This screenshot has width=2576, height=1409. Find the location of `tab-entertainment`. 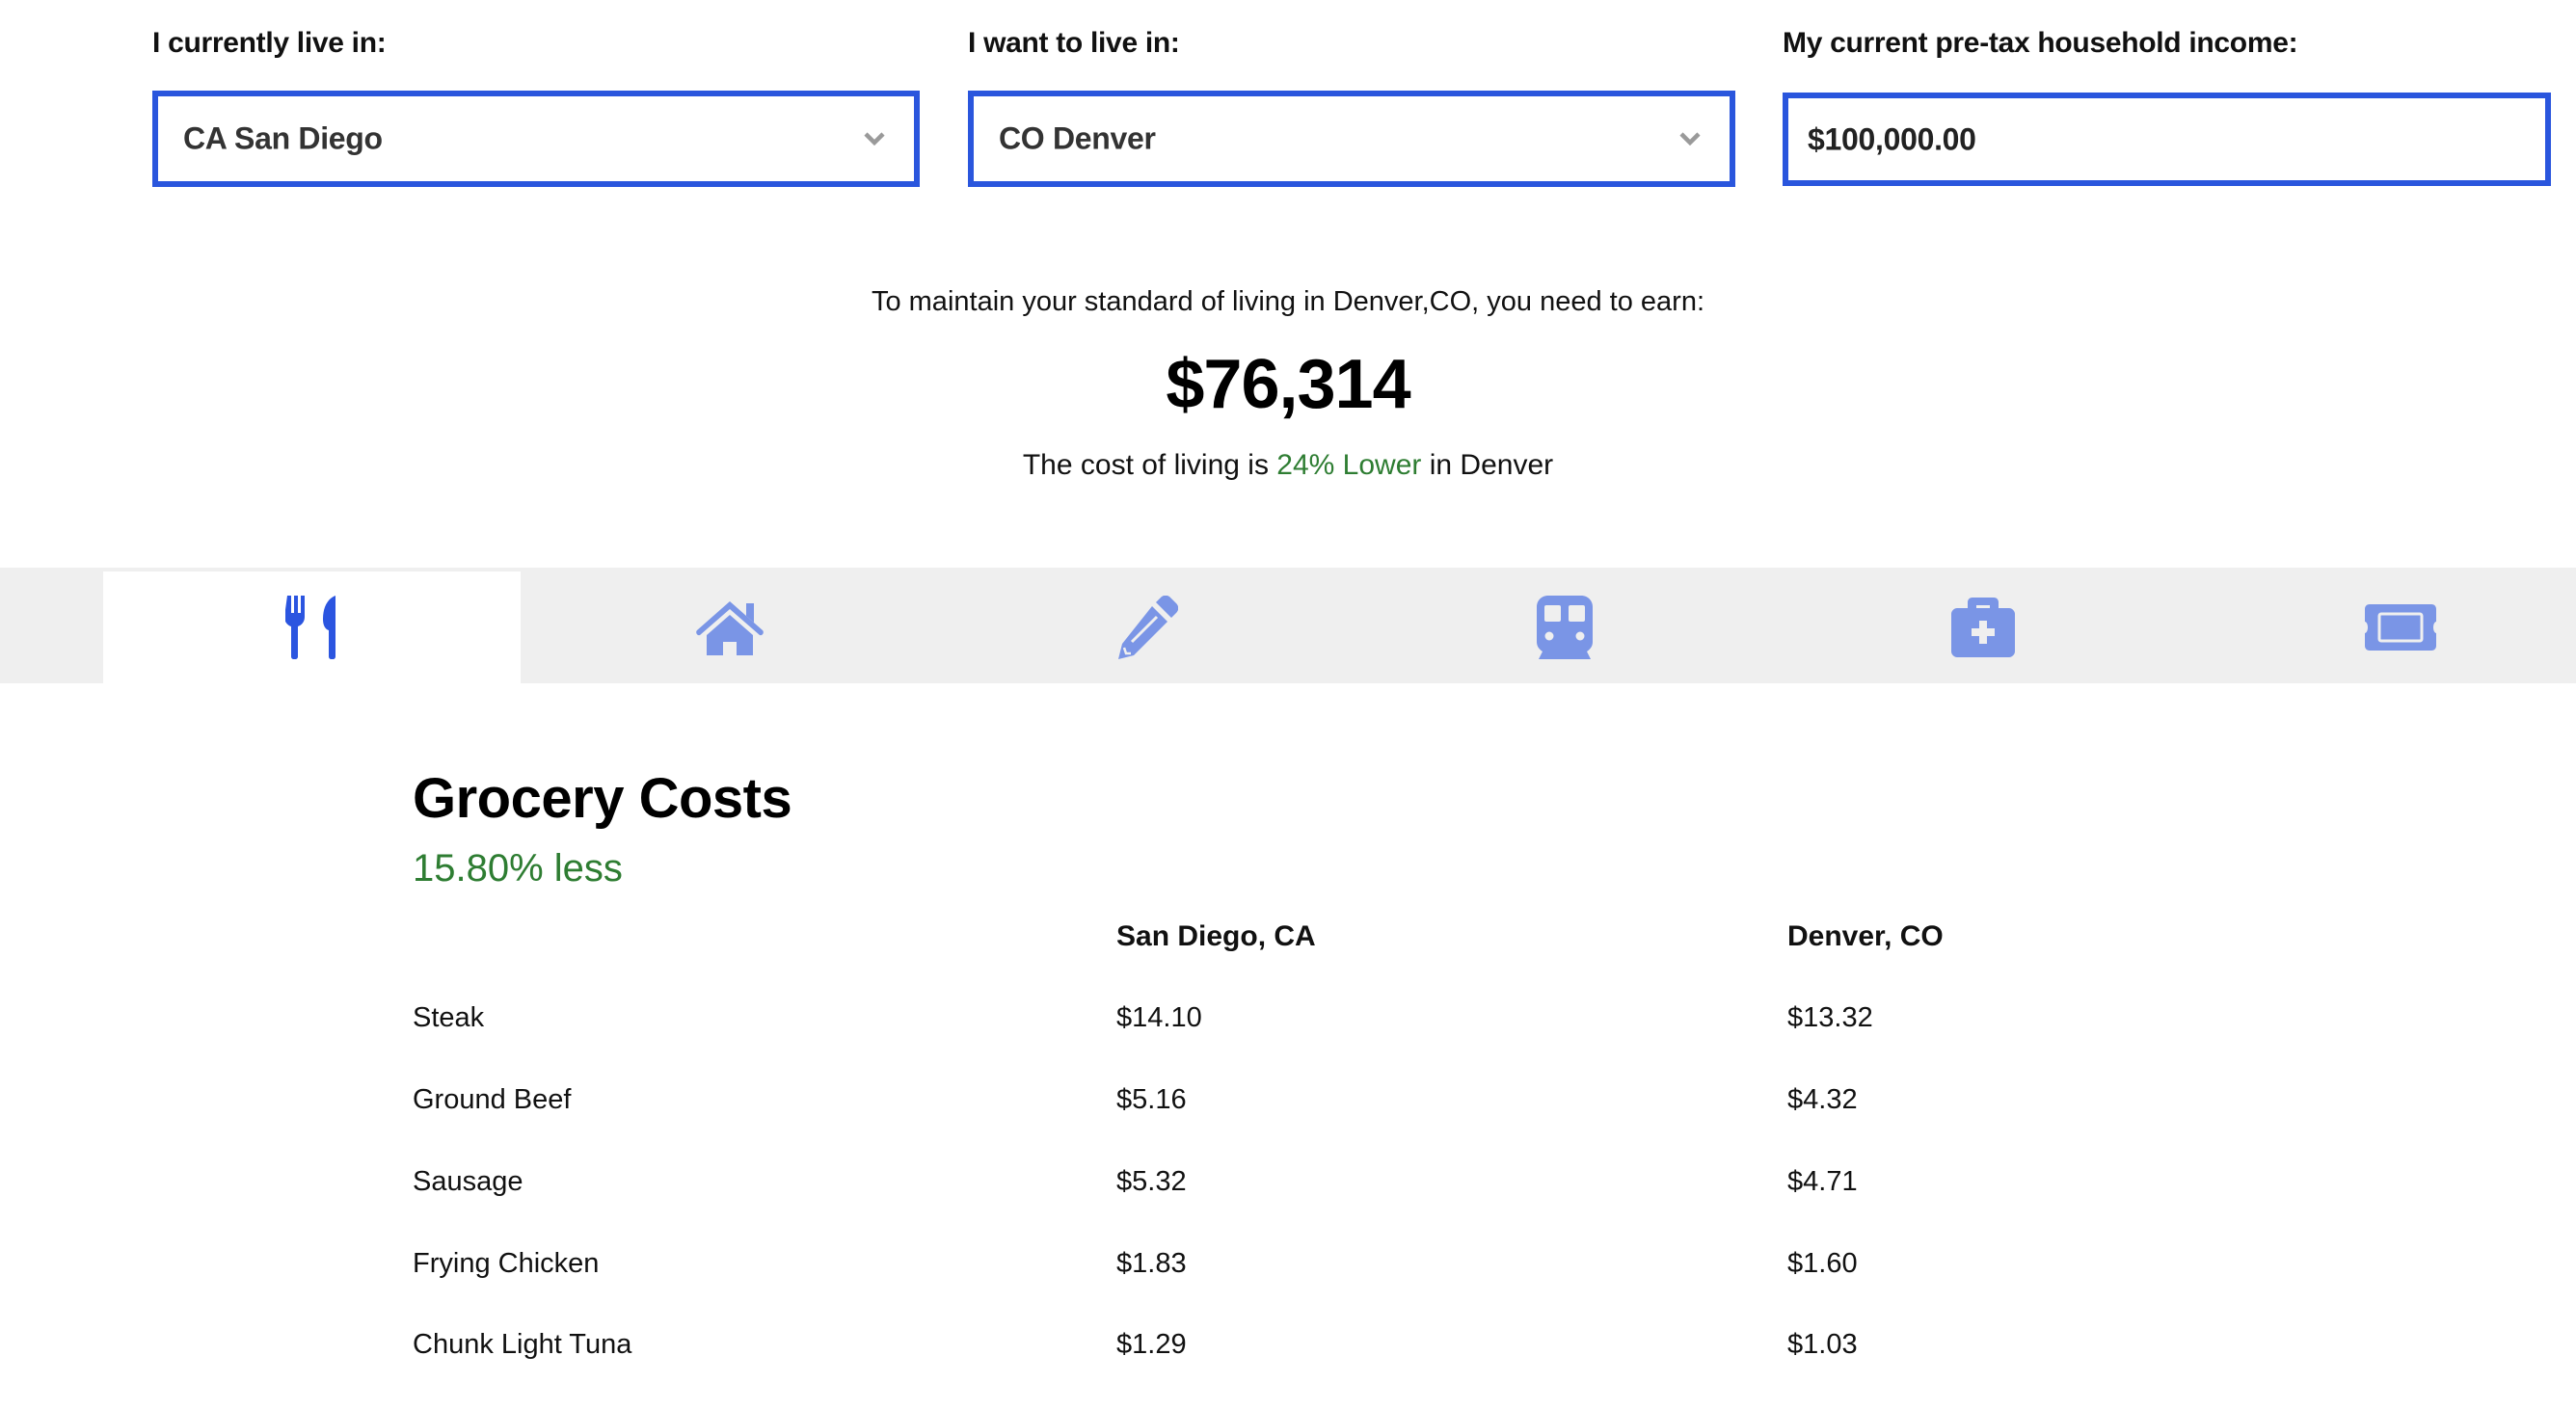

tab-entertainment is located at coordinates (2384, 628).